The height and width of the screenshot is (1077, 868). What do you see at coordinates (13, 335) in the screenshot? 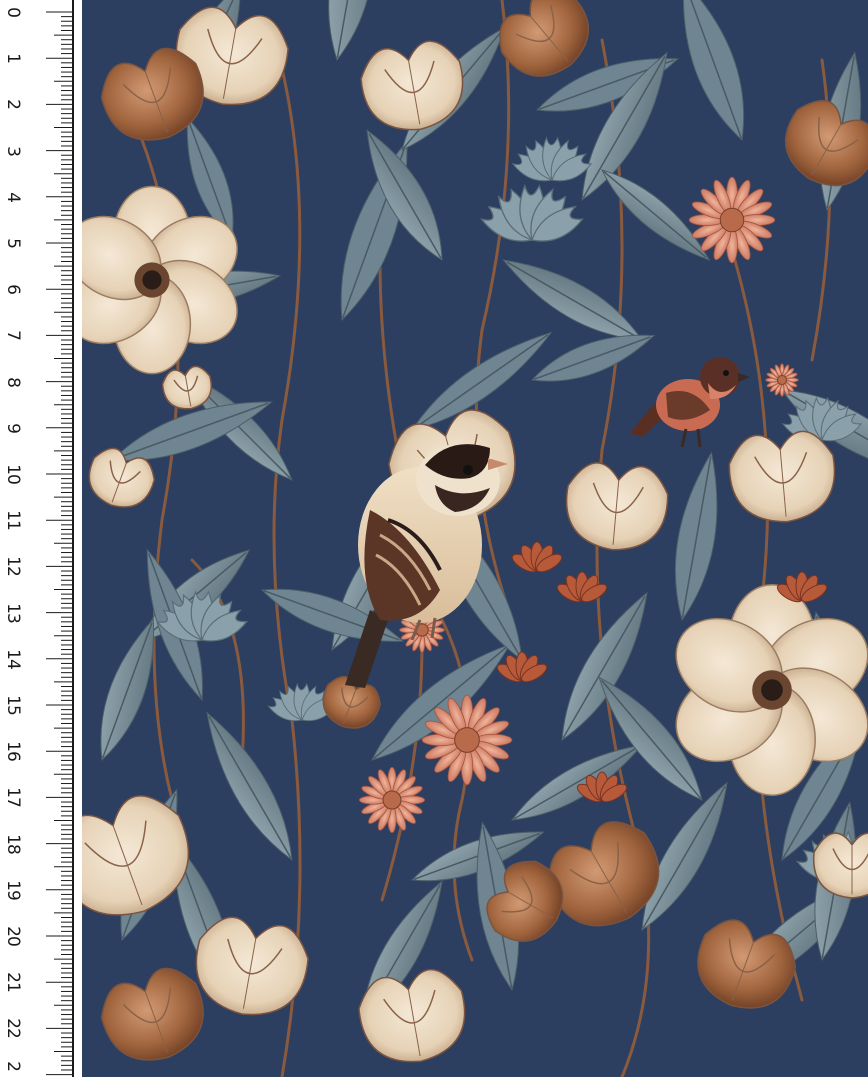
I see `ruler-label: 7` at bounding box center [13, 335].